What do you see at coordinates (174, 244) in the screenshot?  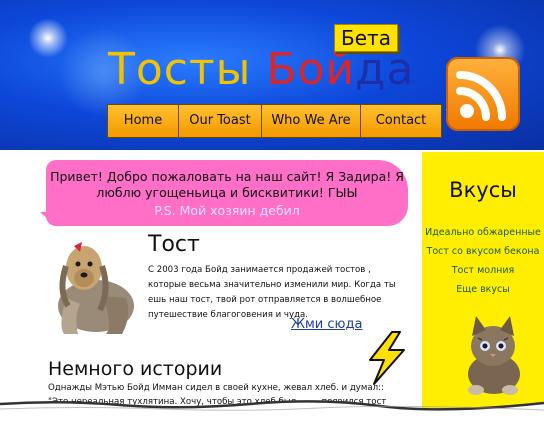 I see `toast-heading: Тост` at bounding box center [174, 244].